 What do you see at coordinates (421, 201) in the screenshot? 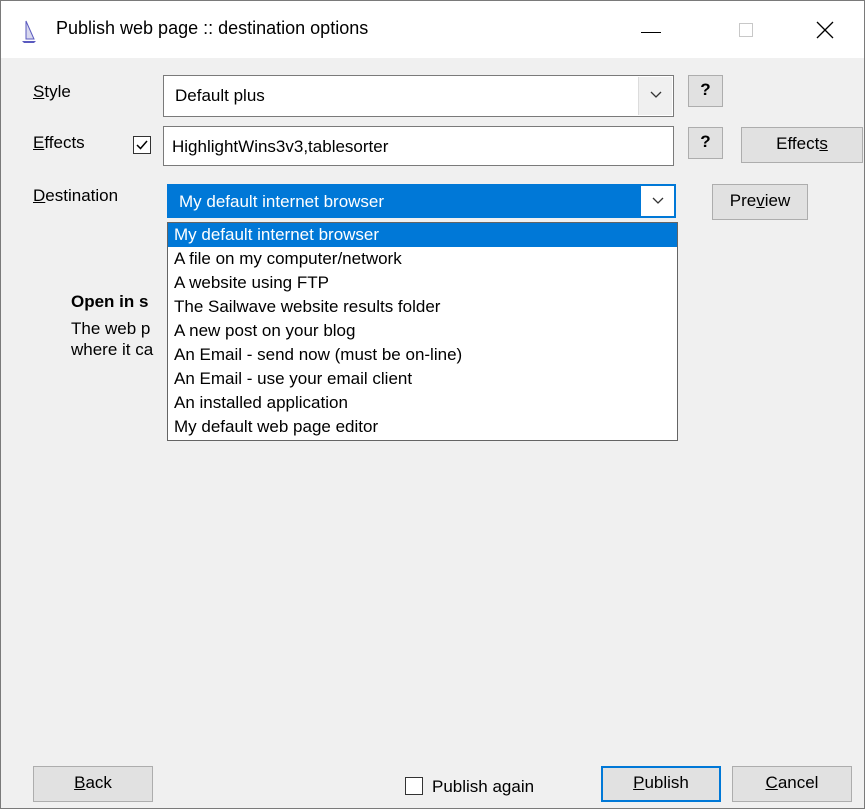
I see `destination-combobox: My default internet browser` at bounding box center [421, 201].